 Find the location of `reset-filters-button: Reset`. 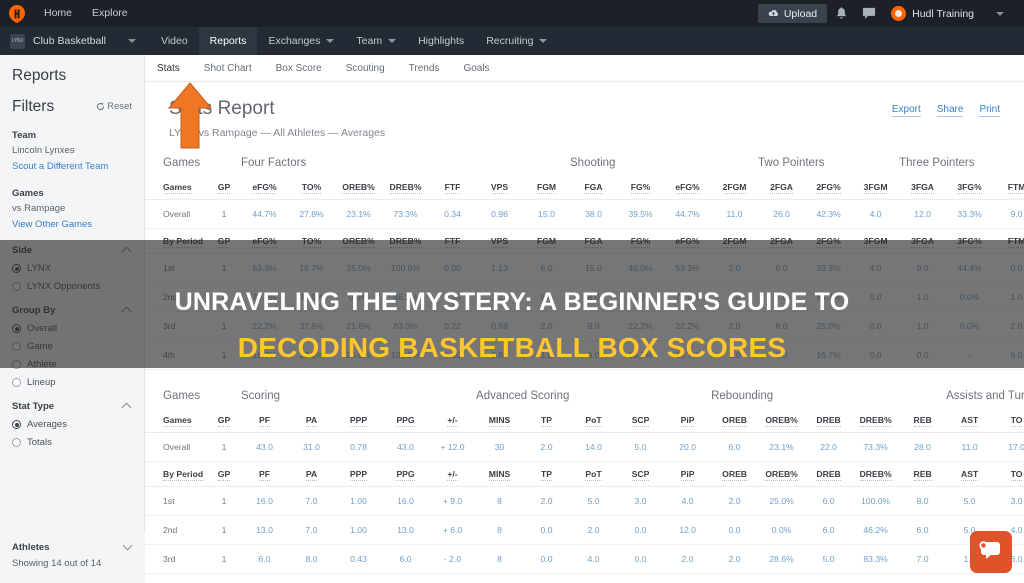

reset-filters-button: Reset is located at coordinates (114, 106).